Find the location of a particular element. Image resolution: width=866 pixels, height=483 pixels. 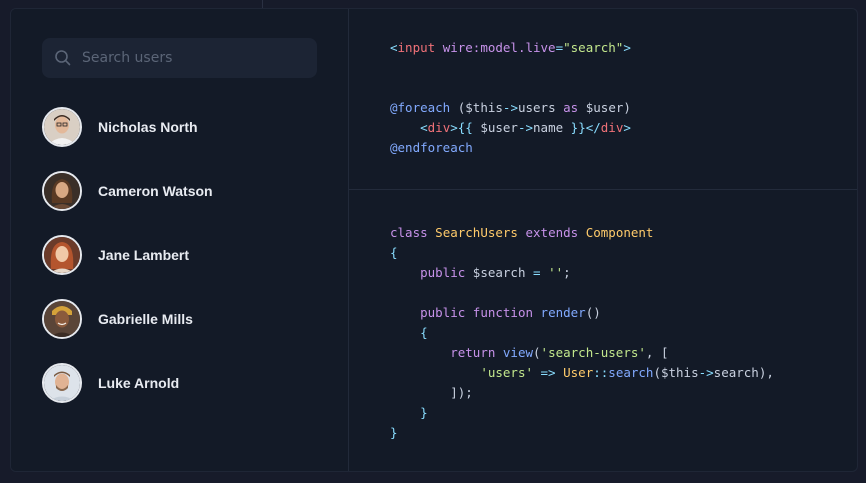

search-box is located at coordinates (179, 58).